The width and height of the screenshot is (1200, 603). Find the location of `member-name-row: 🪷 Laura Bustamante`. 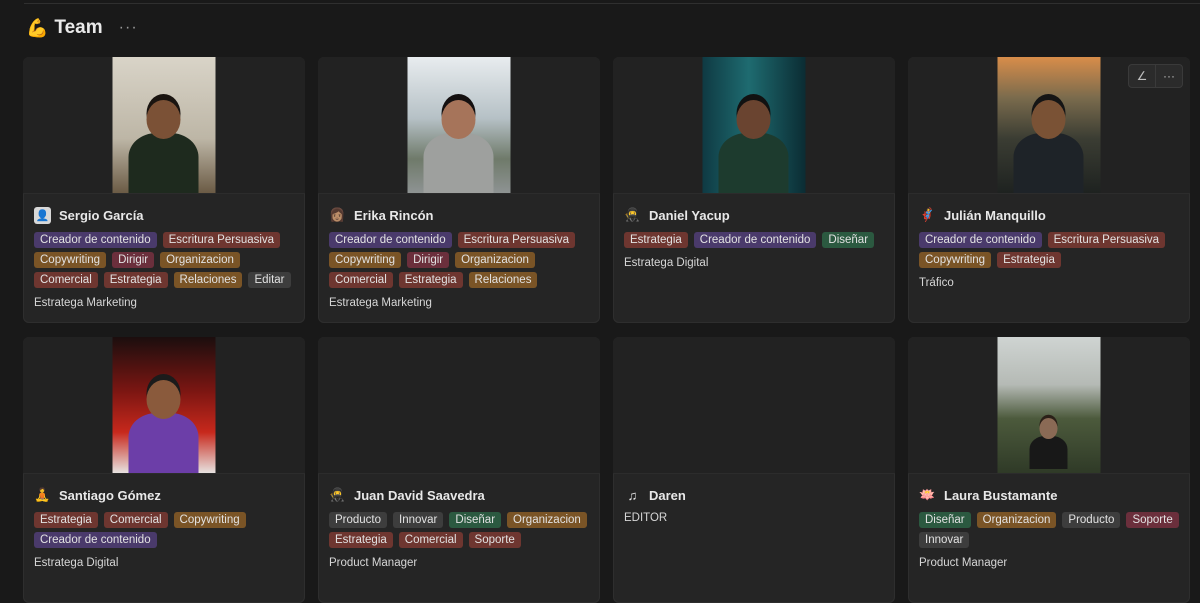

member-name-row: 🪷 Laura Bustamante is located at coordinates (1049, 495).